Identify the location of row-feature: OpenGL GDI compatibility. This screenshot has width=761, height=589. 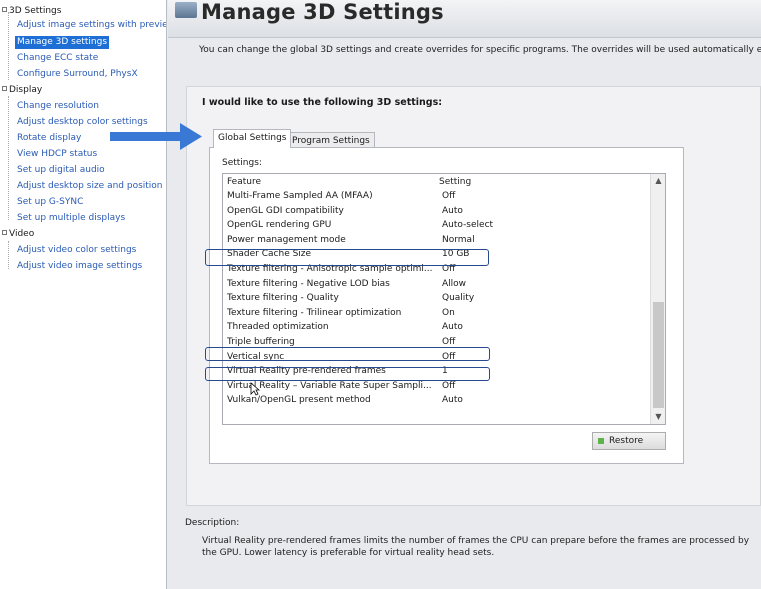
(285, 210).